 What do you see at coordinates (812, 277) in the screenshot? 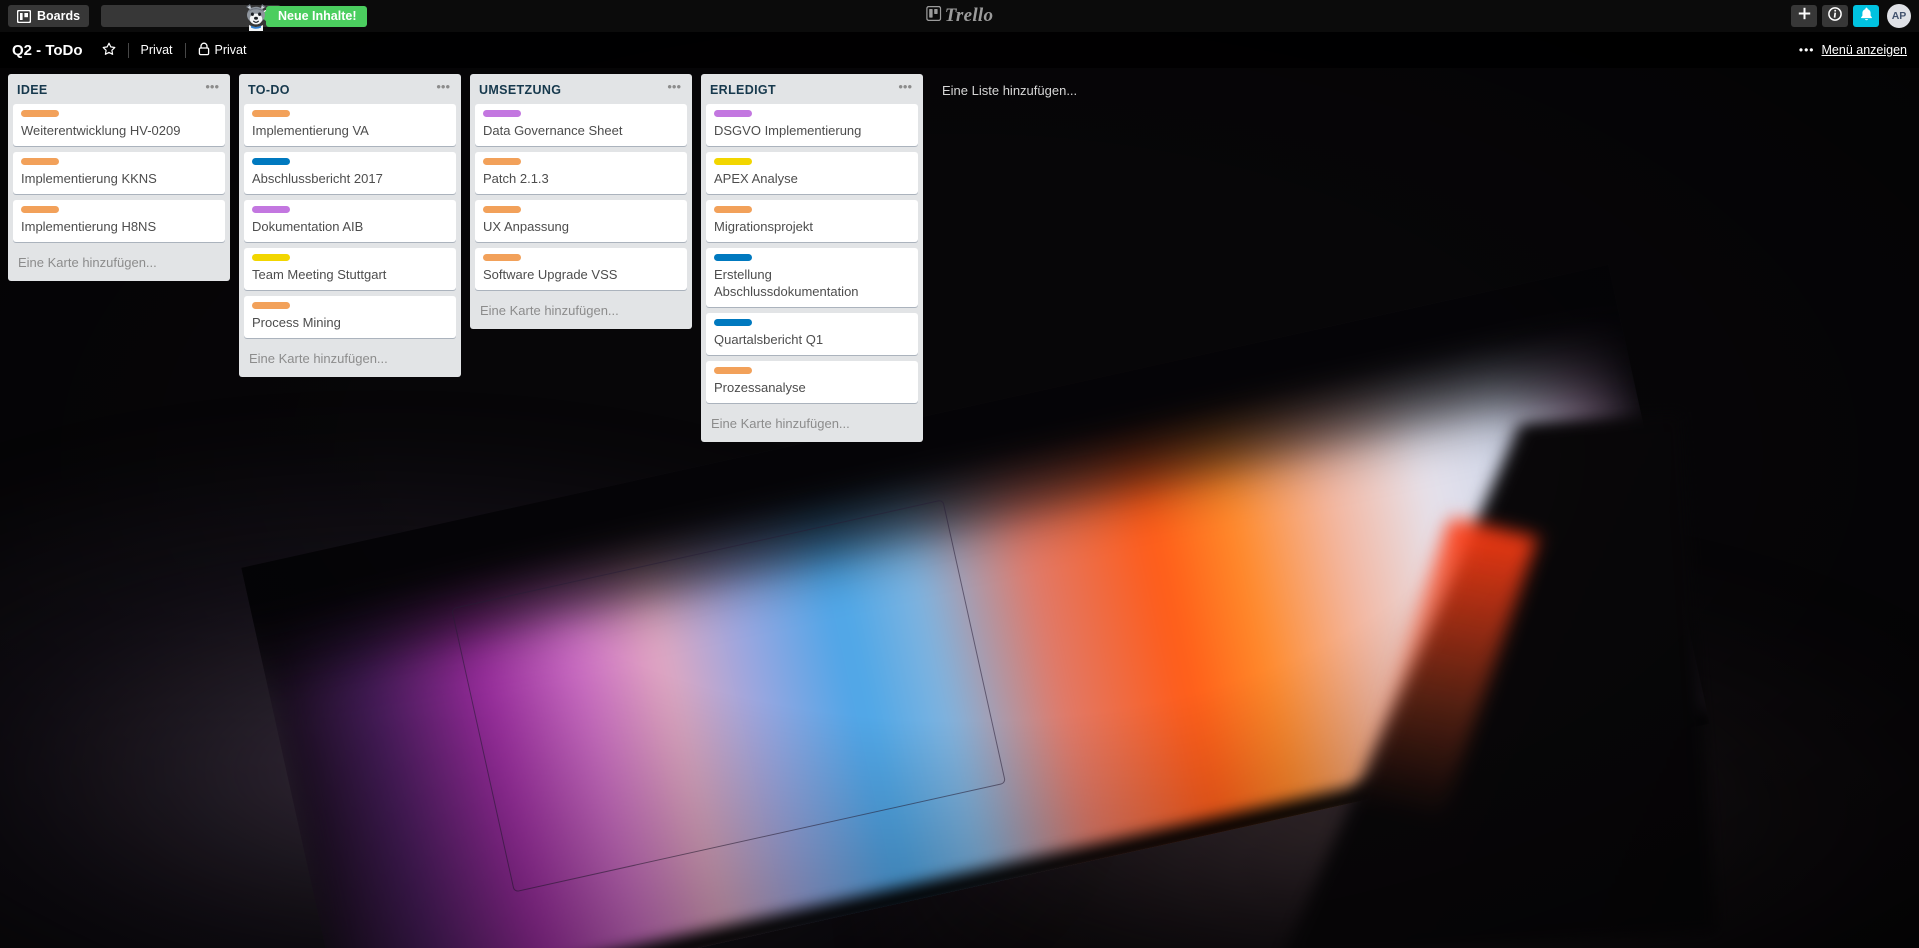
I see `card: Erstellung Abschlussdokumentation` at bounding box center [812, 277].